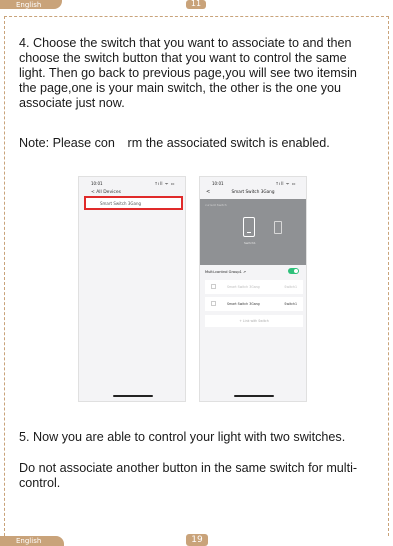  Describe the element at coordinates (208, 192) in the screenshot. I see `back-chevron-icon: <` at that location.